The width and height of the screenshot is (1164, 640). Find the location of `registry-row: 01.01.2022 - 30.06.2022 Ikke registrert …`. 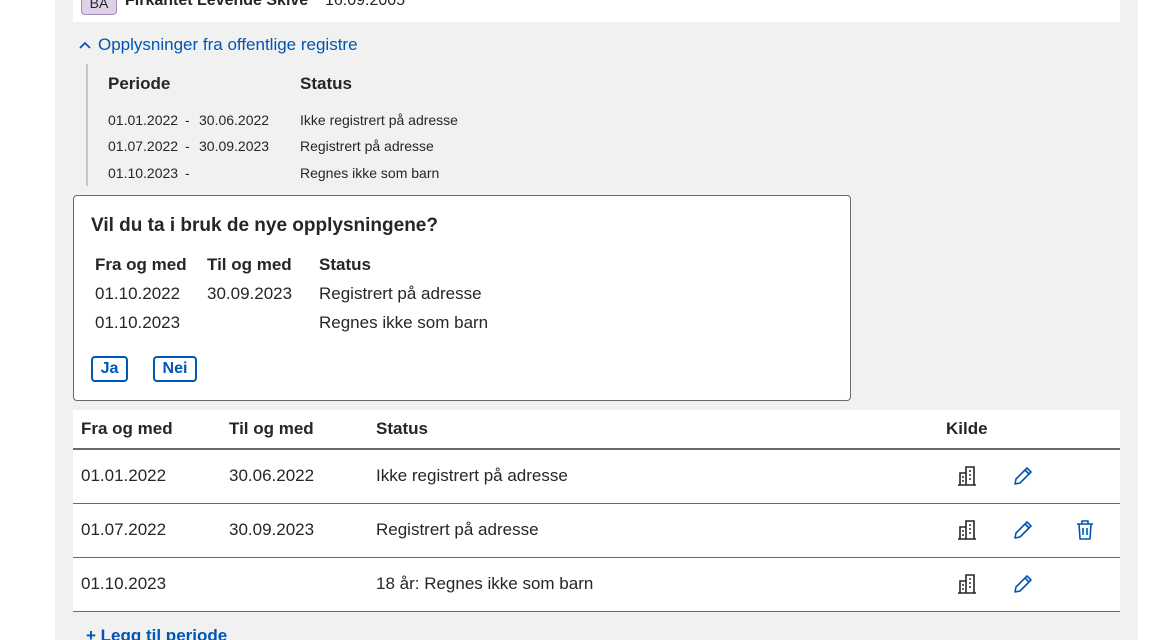

registry-row: 01.01.2022 - 30.06.2022 Ikke registrert … is located at coordinates (298, 120).